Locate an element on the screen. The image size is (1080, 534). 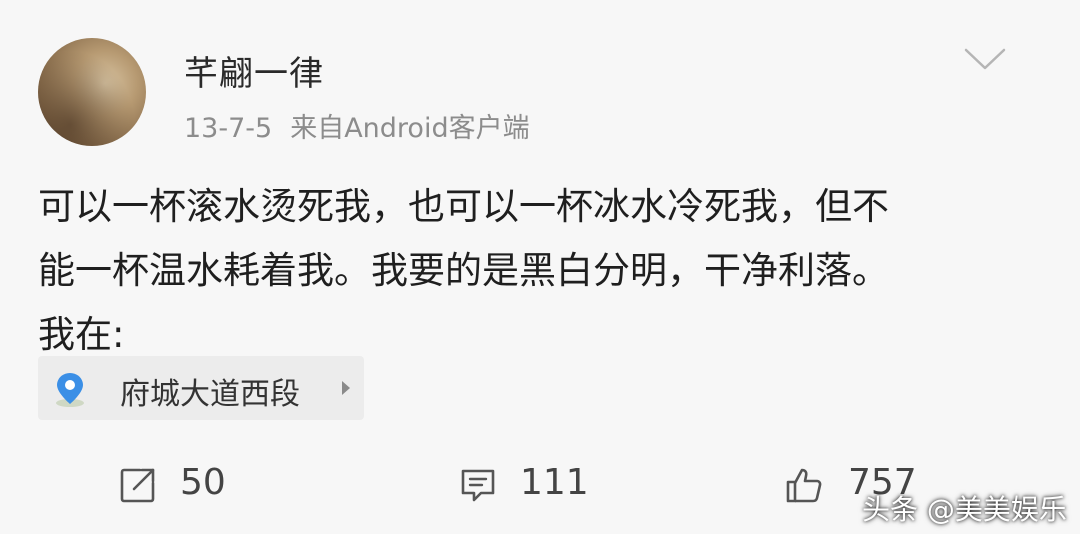
caret-right-icon is located at coordinates (346, 388).